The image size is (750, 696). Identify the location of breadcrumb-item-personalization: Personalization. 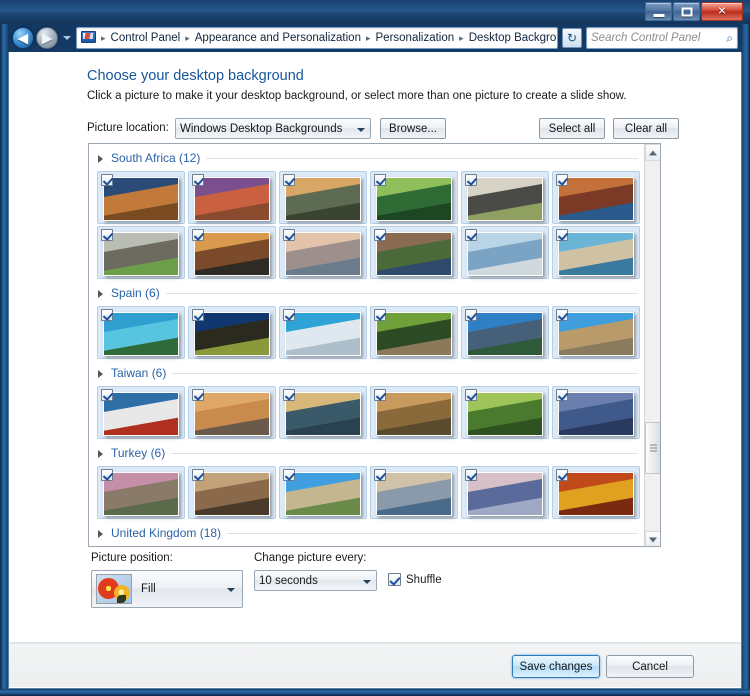
(415, 38).